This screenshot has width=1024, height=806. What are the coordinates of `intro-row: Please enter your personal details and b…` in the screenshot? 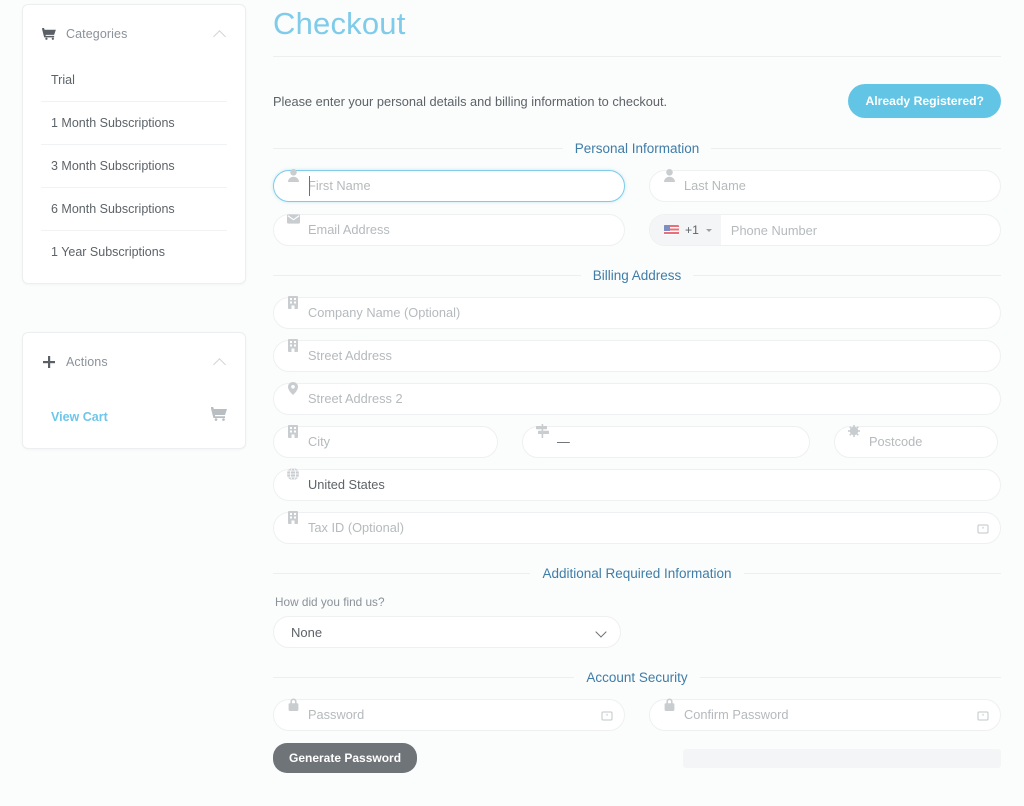 It's located at (637, 101).